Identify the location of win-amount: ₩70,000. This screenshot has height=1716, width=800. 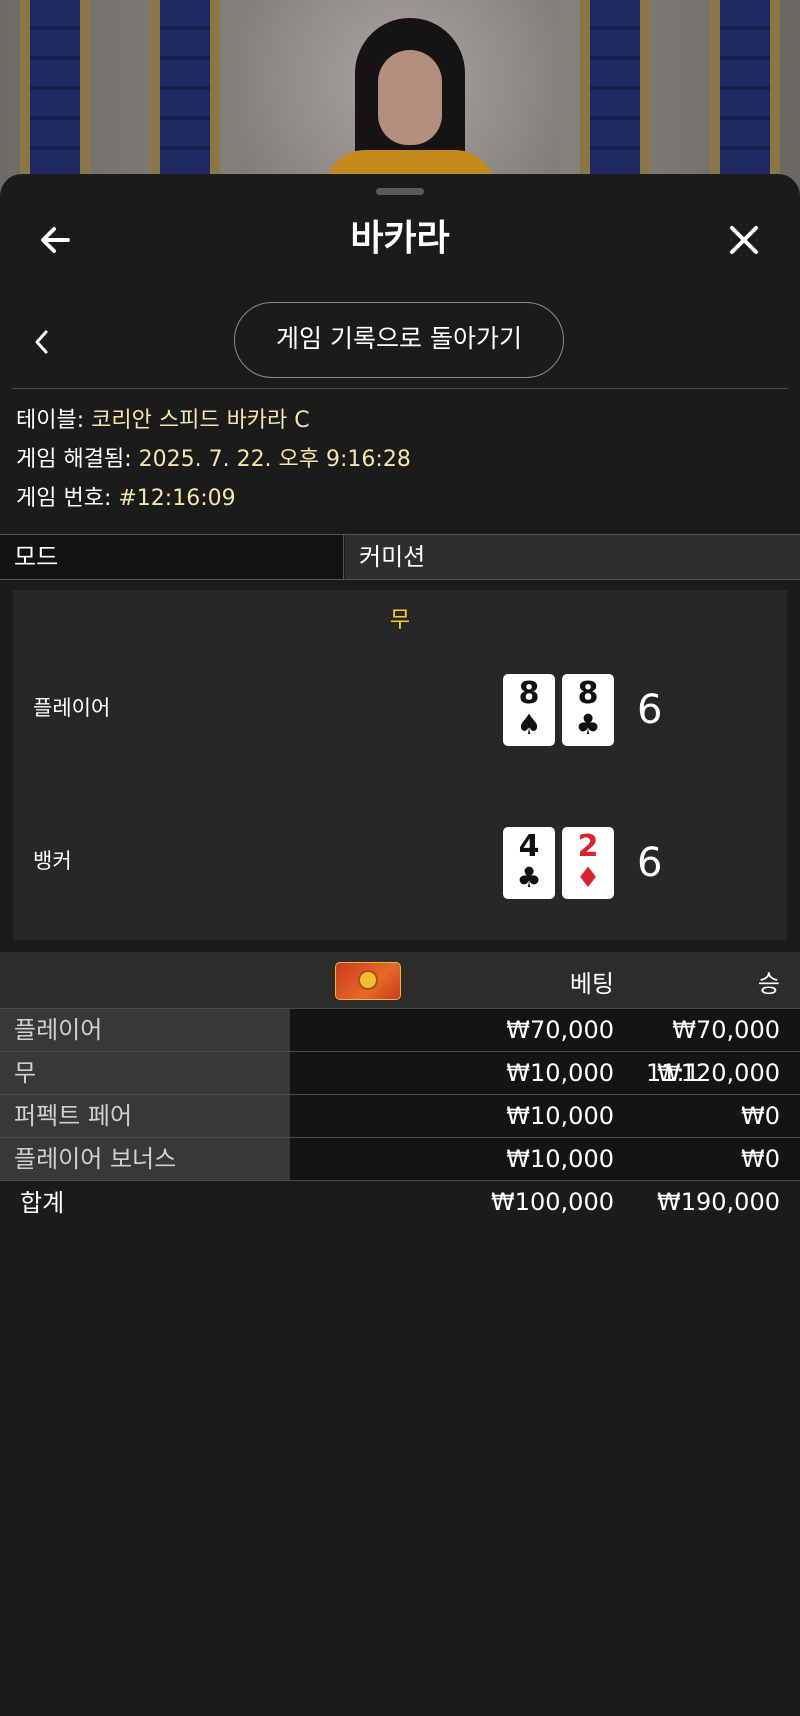
(726, 1030).